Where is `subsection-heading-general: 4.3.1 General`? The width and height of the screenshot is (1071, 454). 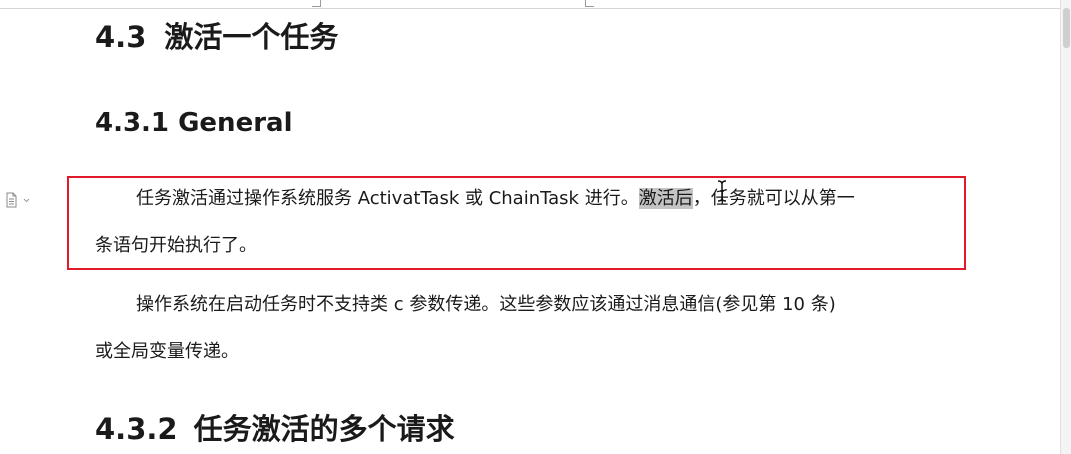
subsection-heading-general: 4.3.1 General is located at coordinates (194, 123).